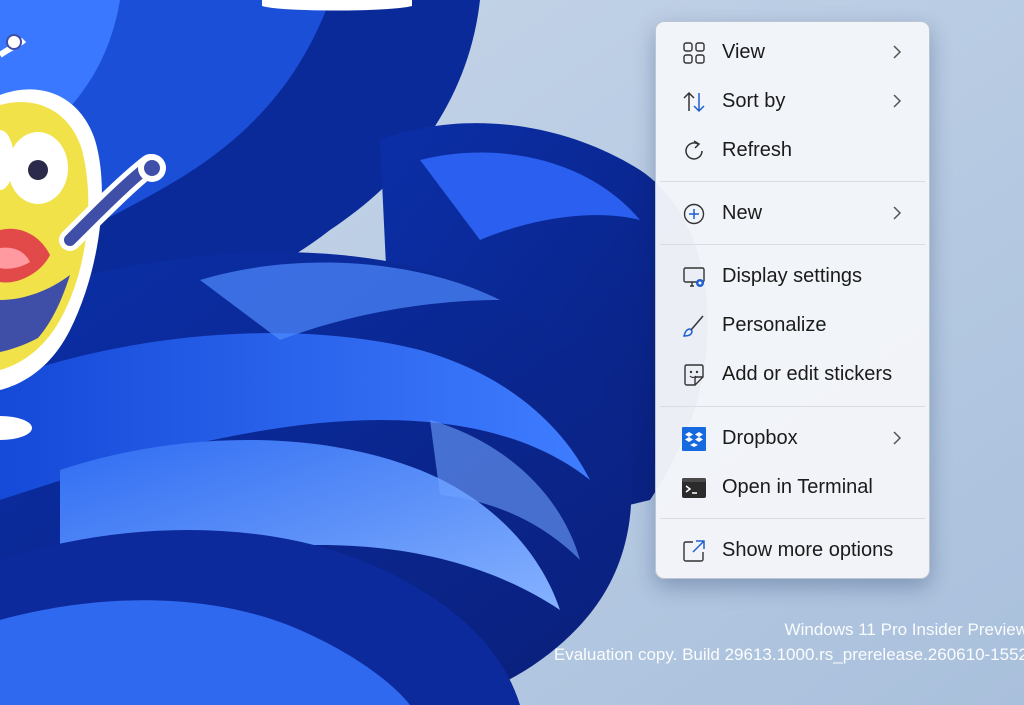 The image size is (1024, 705). Describe the element at coordinates (807, 374) in the screenshot. I see `menu-item-label: Add or edit stickers` at that location.